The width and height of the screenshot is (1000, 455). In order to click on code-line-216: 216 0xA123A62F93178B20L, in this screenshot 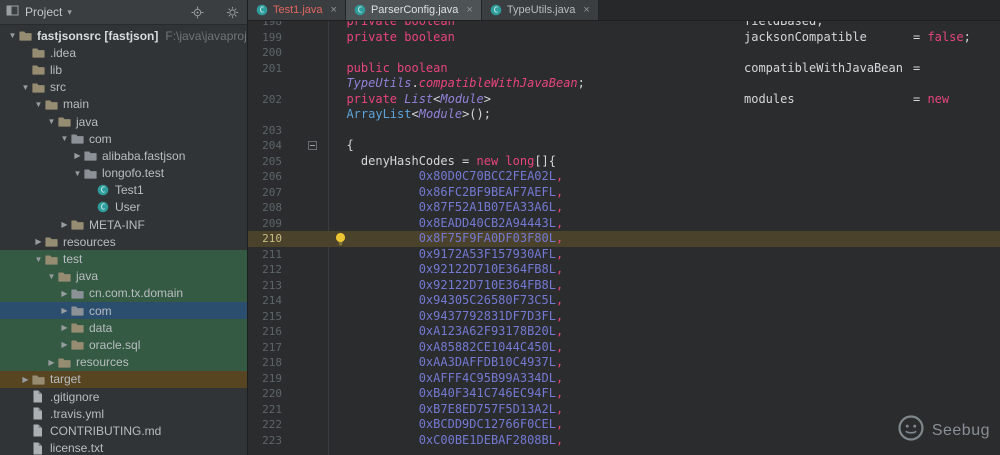, I will do `click(624, 332)`.